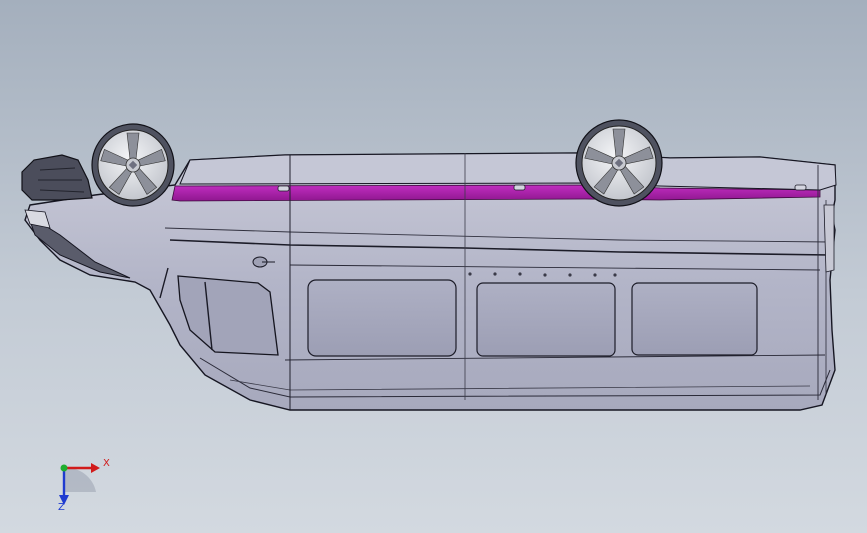 This screenshot has width=867, height=533. Describe the element at coordinates (61, 507) in the screenshot. I see `z-axis-label: Z` at that location.